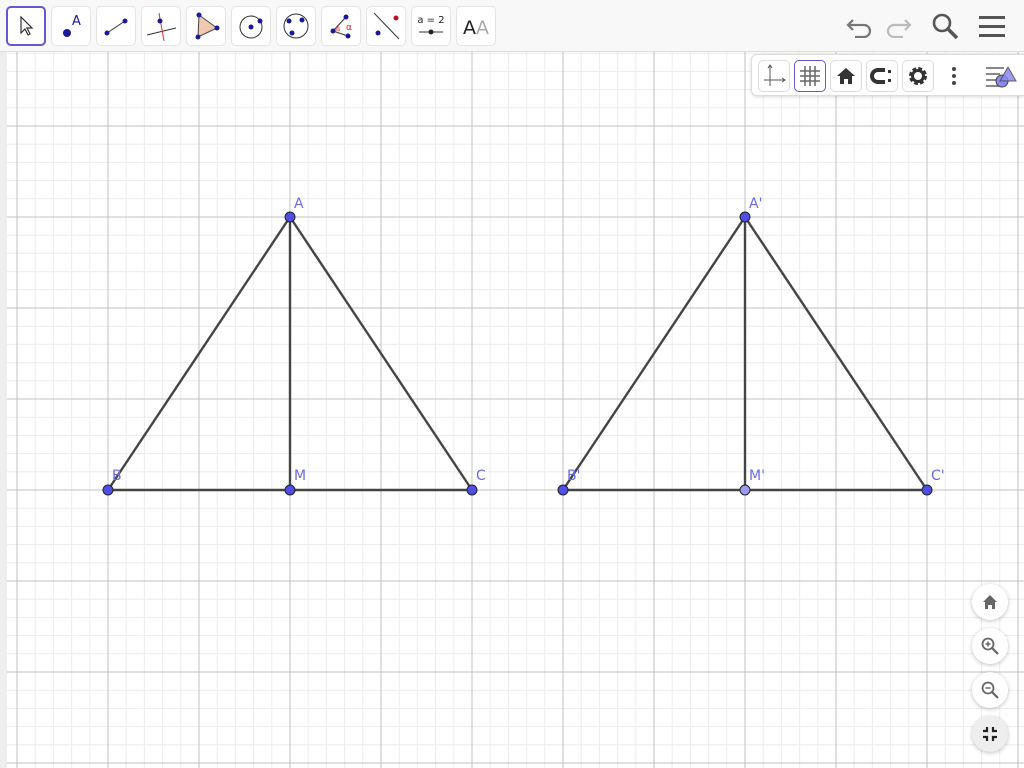 This screenshot has width=1024, height=768. I want to click on circle-three-points-icon, so click(296, 26).